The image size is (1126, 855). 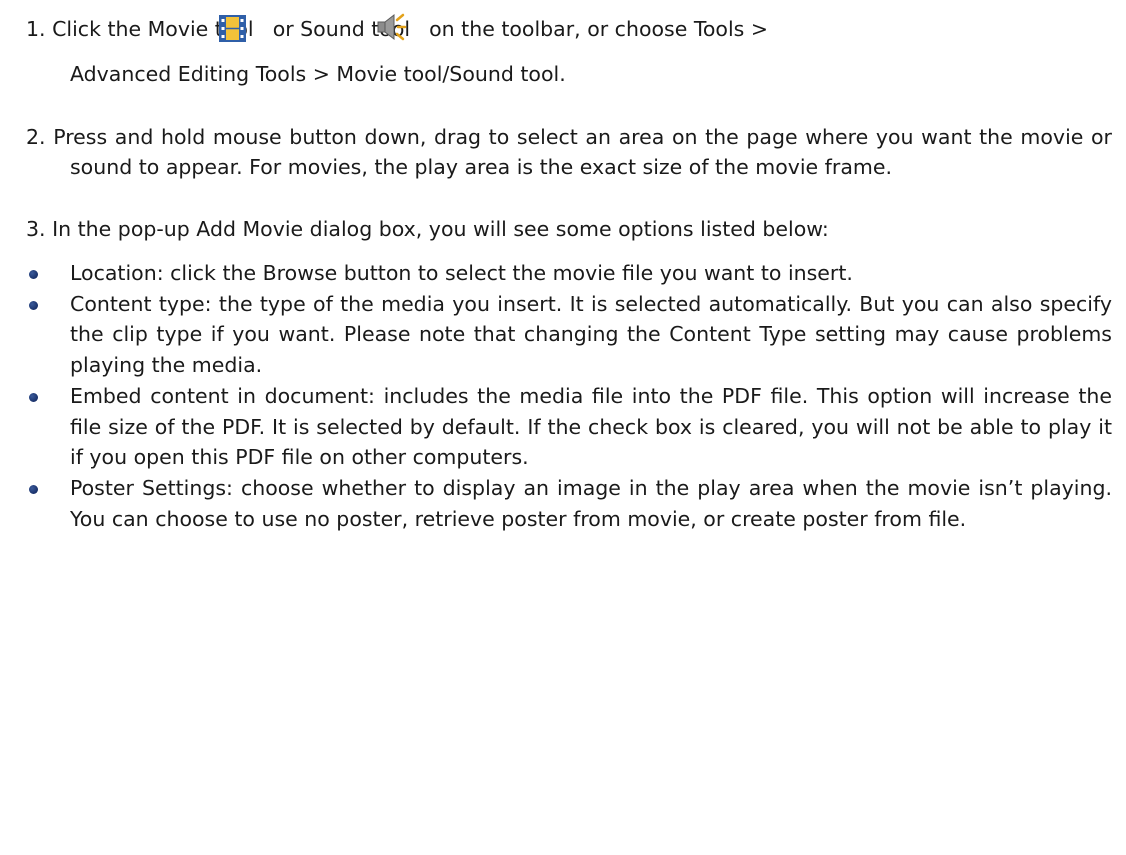 I want to click on step-1-text-c: on the toolbar, or choose Tools >, so click(x=599, y=29).